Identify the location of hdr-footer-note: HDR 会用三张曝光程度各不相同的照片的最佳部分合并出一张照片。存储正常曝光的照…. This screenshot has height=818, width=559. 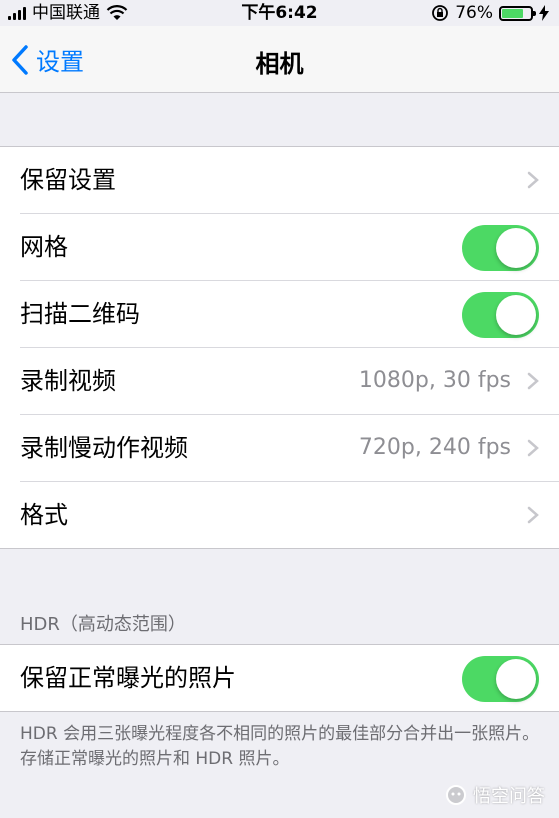
(280, 746).